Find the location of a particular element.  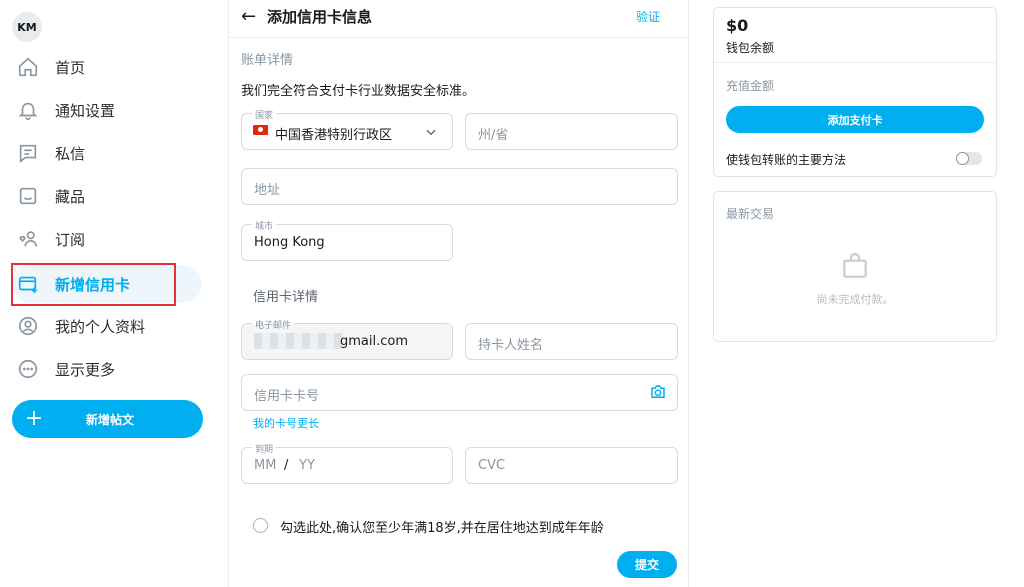

age-confirm-radio is located at coordinates (260, 525).